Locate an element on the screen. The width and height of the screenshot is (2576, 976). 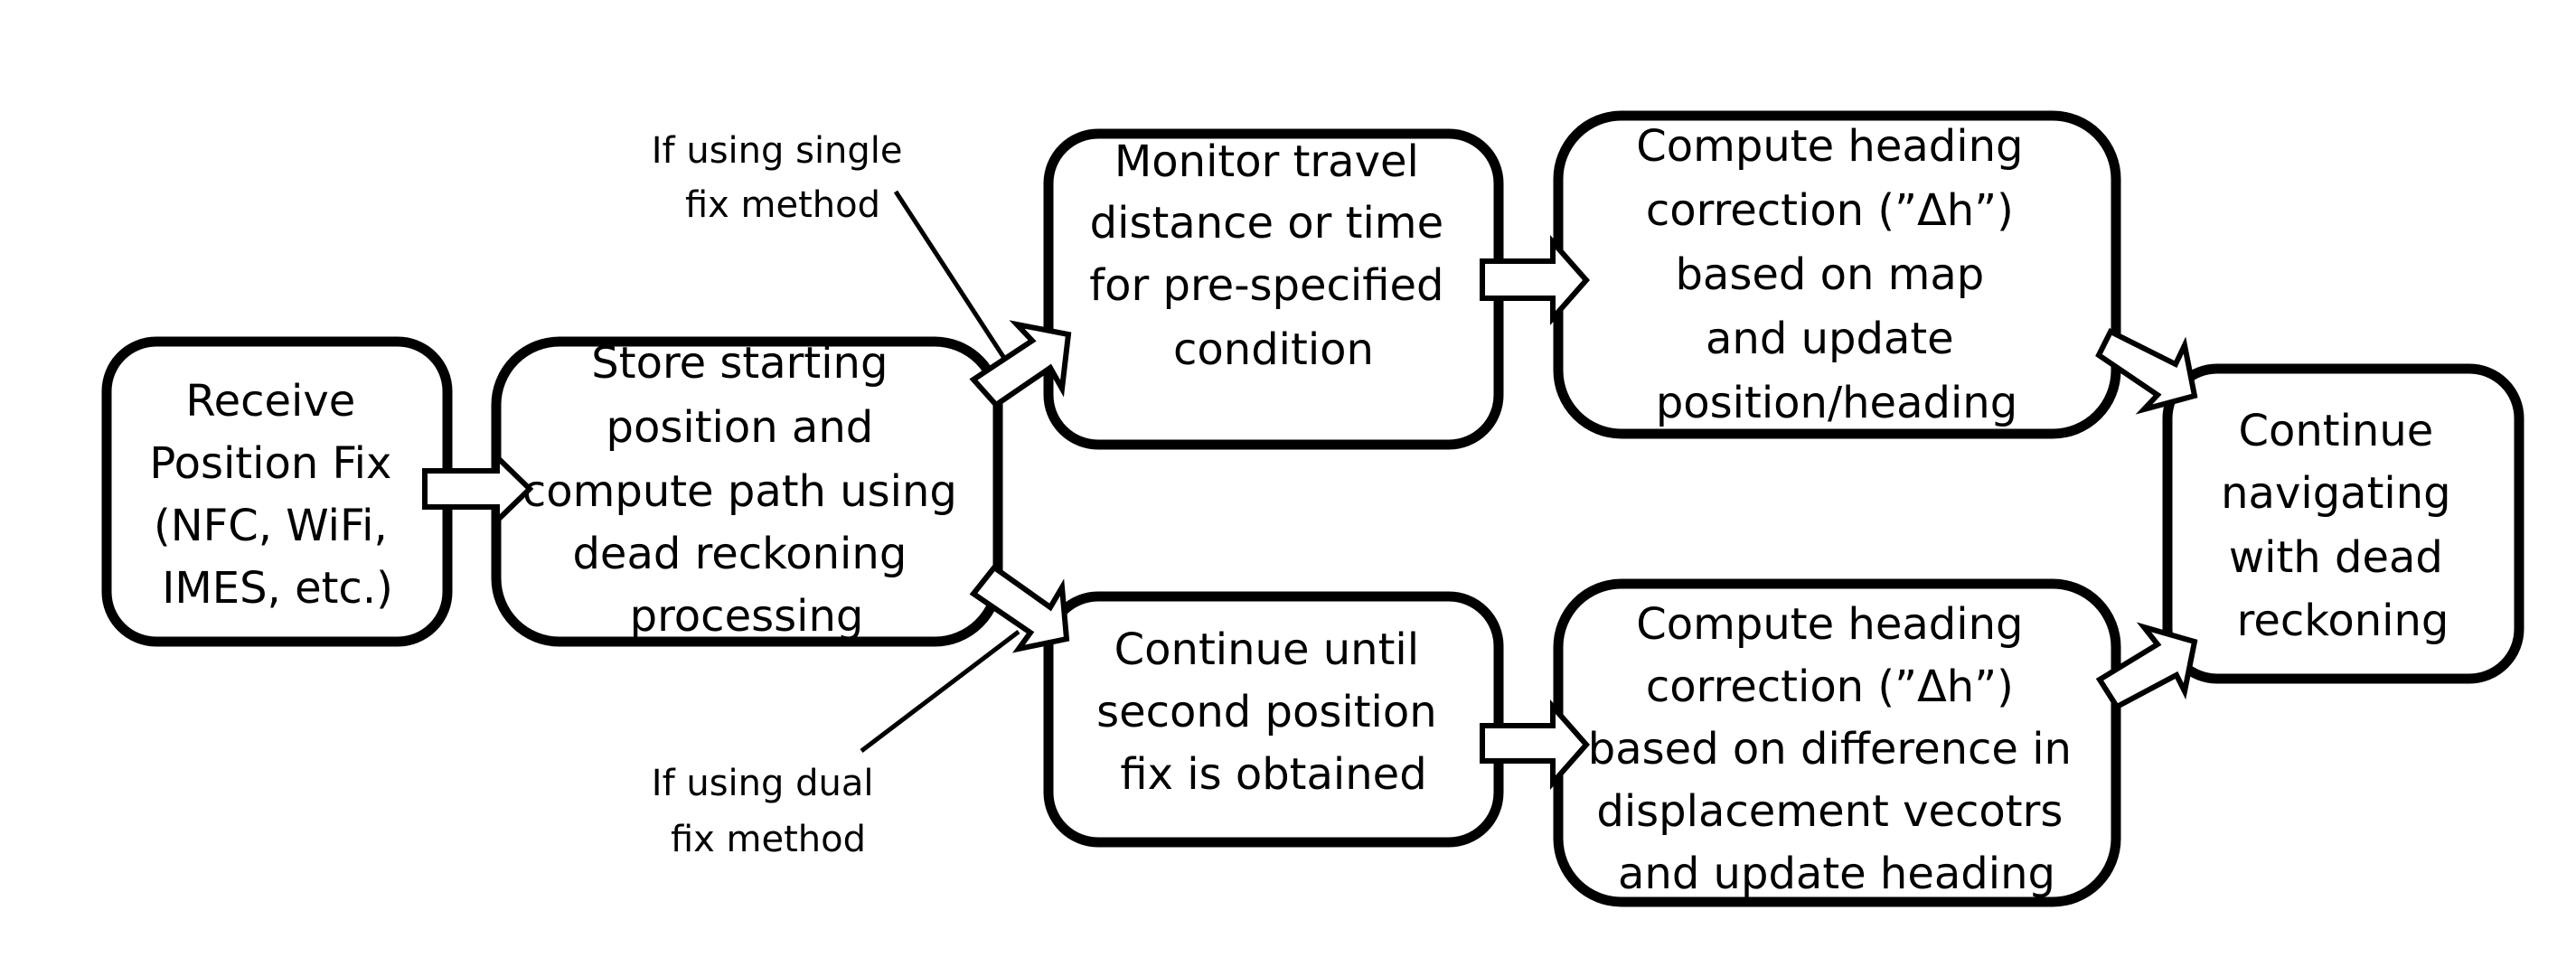
node-label-line: dead reckoning is located at coordinates (739, 554).